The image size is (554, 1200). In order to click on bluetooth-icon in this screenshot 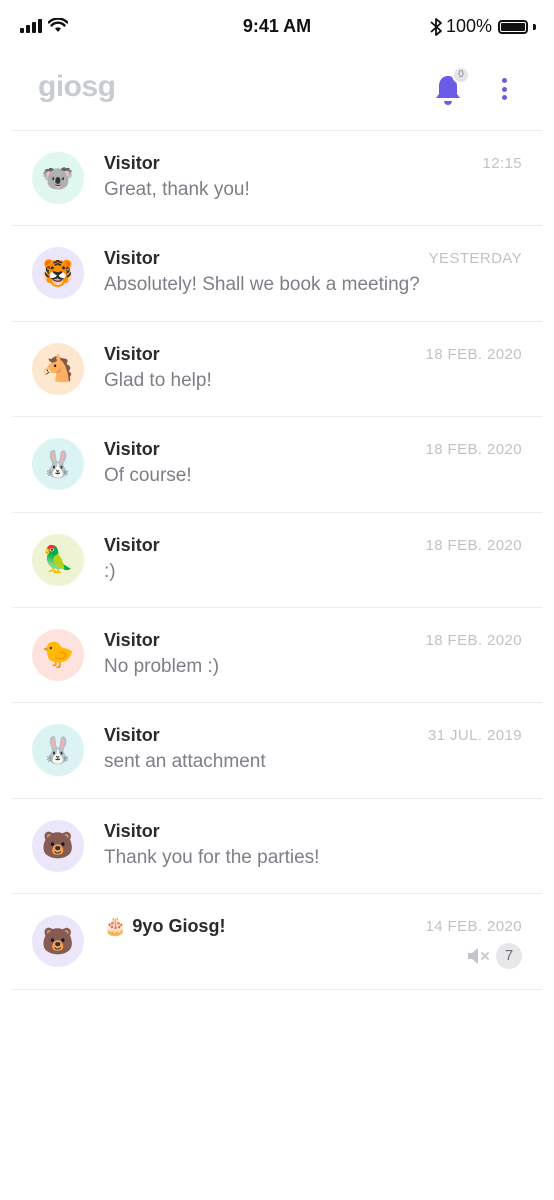, I will do `click(436, 26)`.